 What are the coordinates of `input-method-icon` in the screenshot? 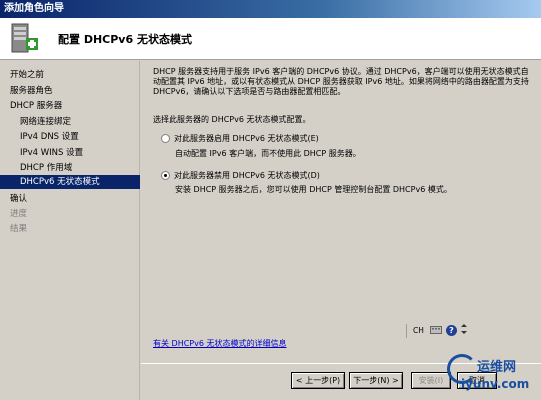 It's located at (435, 330).